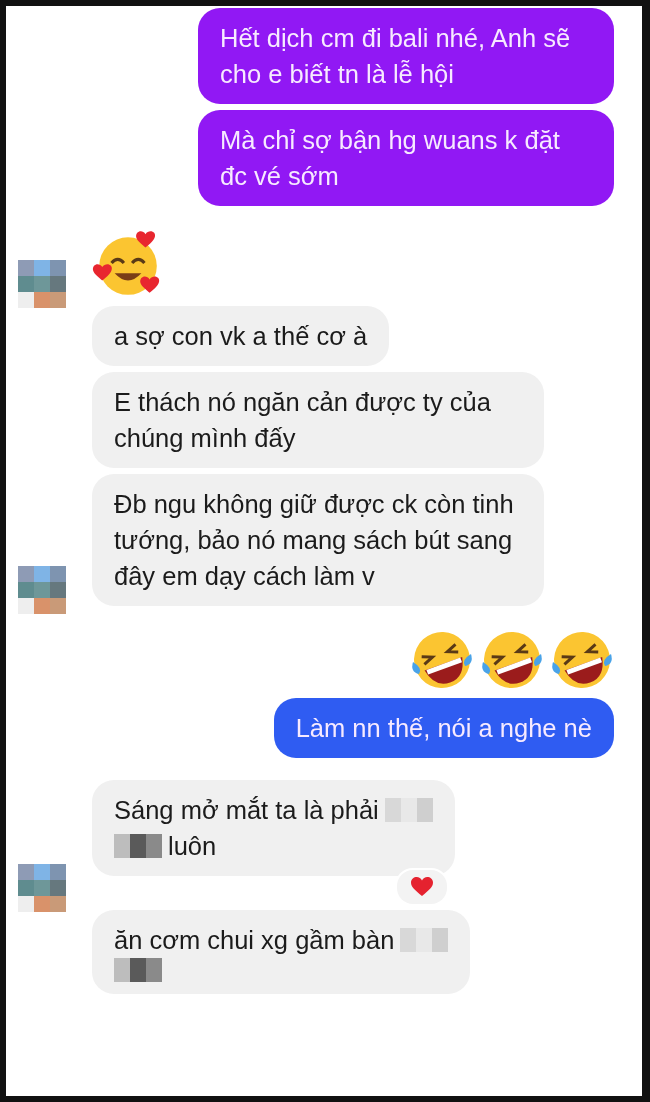  Describe the element at coordinates (241, 336) in the screenshot. I see `message-bubble: a sợ con vk a thế cơ à` at that location.